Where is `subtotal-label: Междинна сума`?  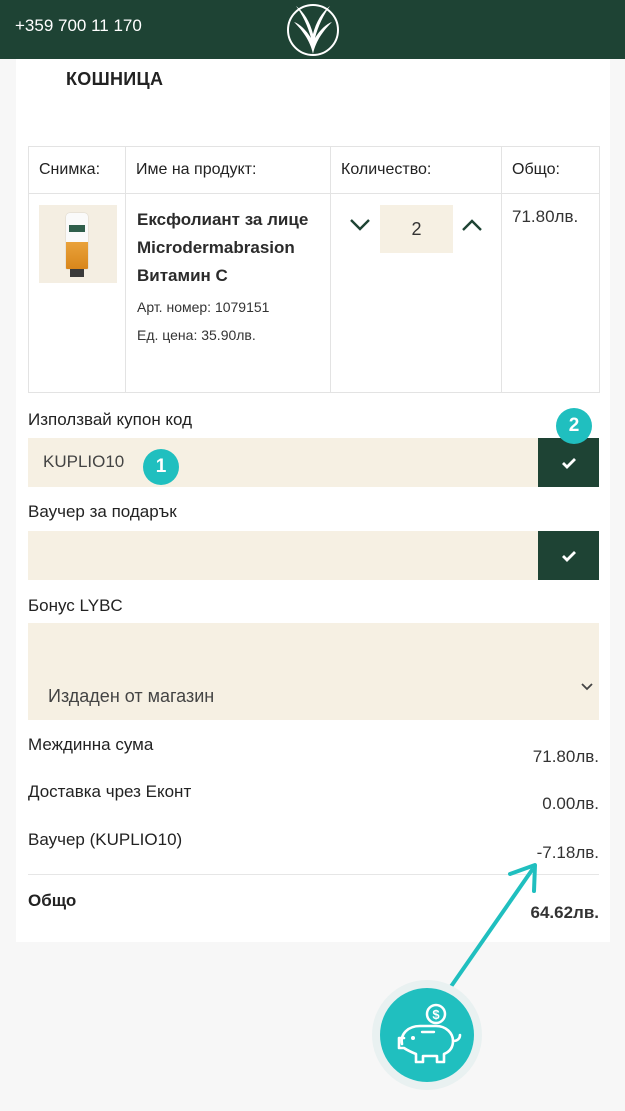
subtotal-label: Междинна сума is located at coordinates (91, 744).